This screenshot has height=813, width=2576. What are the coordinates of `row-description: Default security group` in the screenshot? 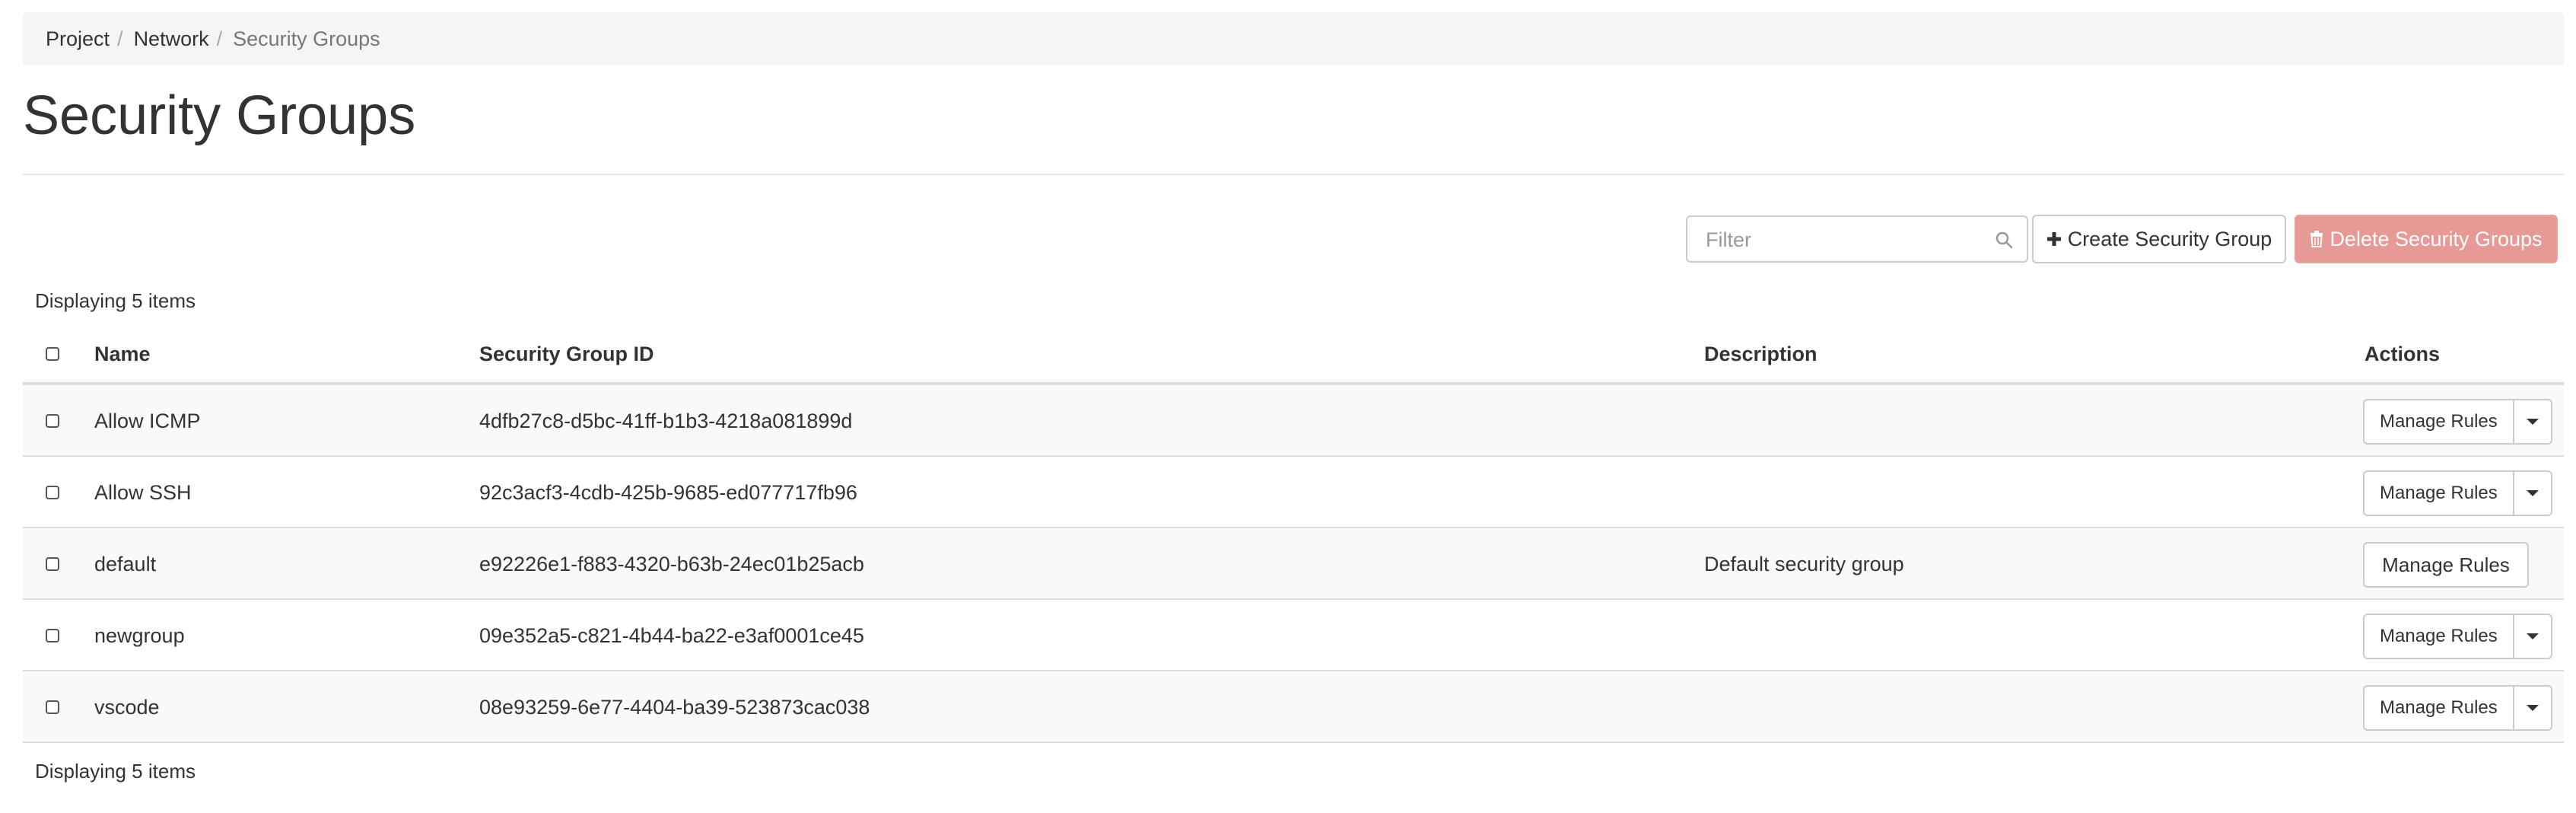 It's located at (1804, 564).